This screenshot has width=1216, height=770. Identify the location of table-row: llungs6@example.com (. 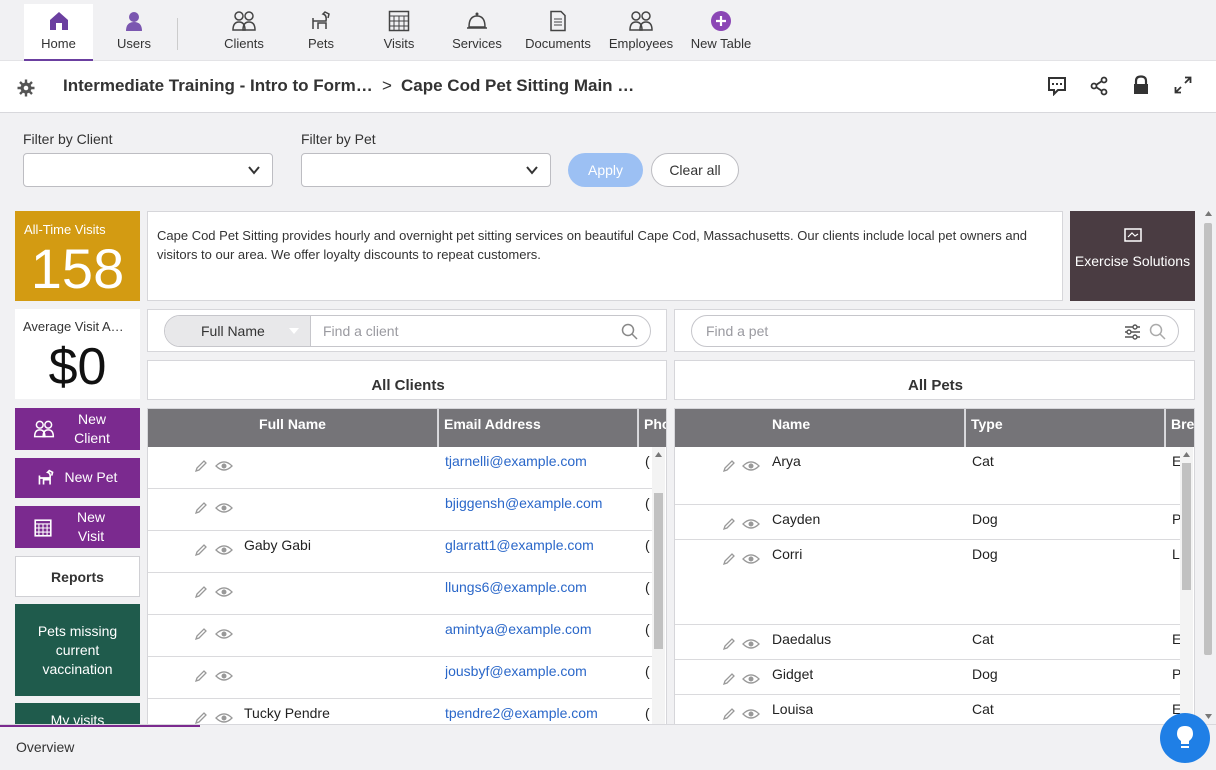
(400, 594).